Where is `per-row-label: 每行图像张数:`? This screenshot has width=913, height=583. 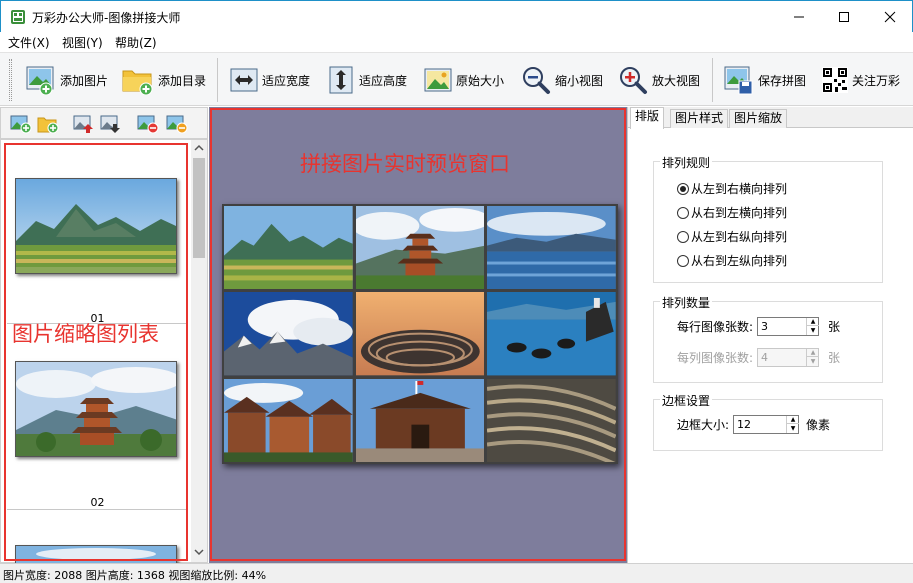 per-row-label: 每行图像张数: is located at coordinates (715, 327).